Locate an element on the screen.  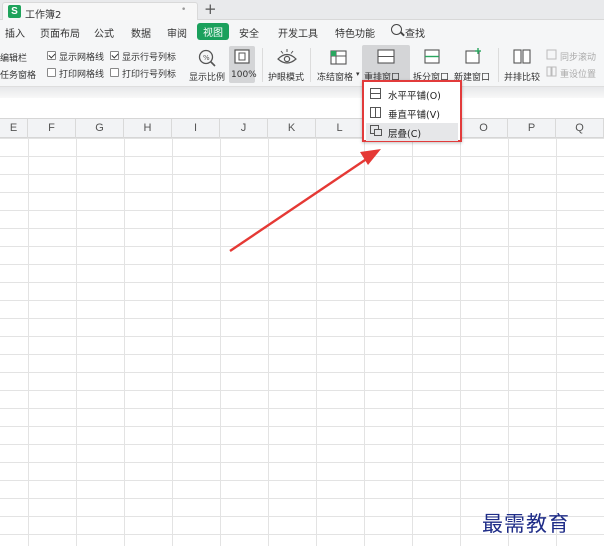
zoom-icon: % is located at coordinates (207, 58).